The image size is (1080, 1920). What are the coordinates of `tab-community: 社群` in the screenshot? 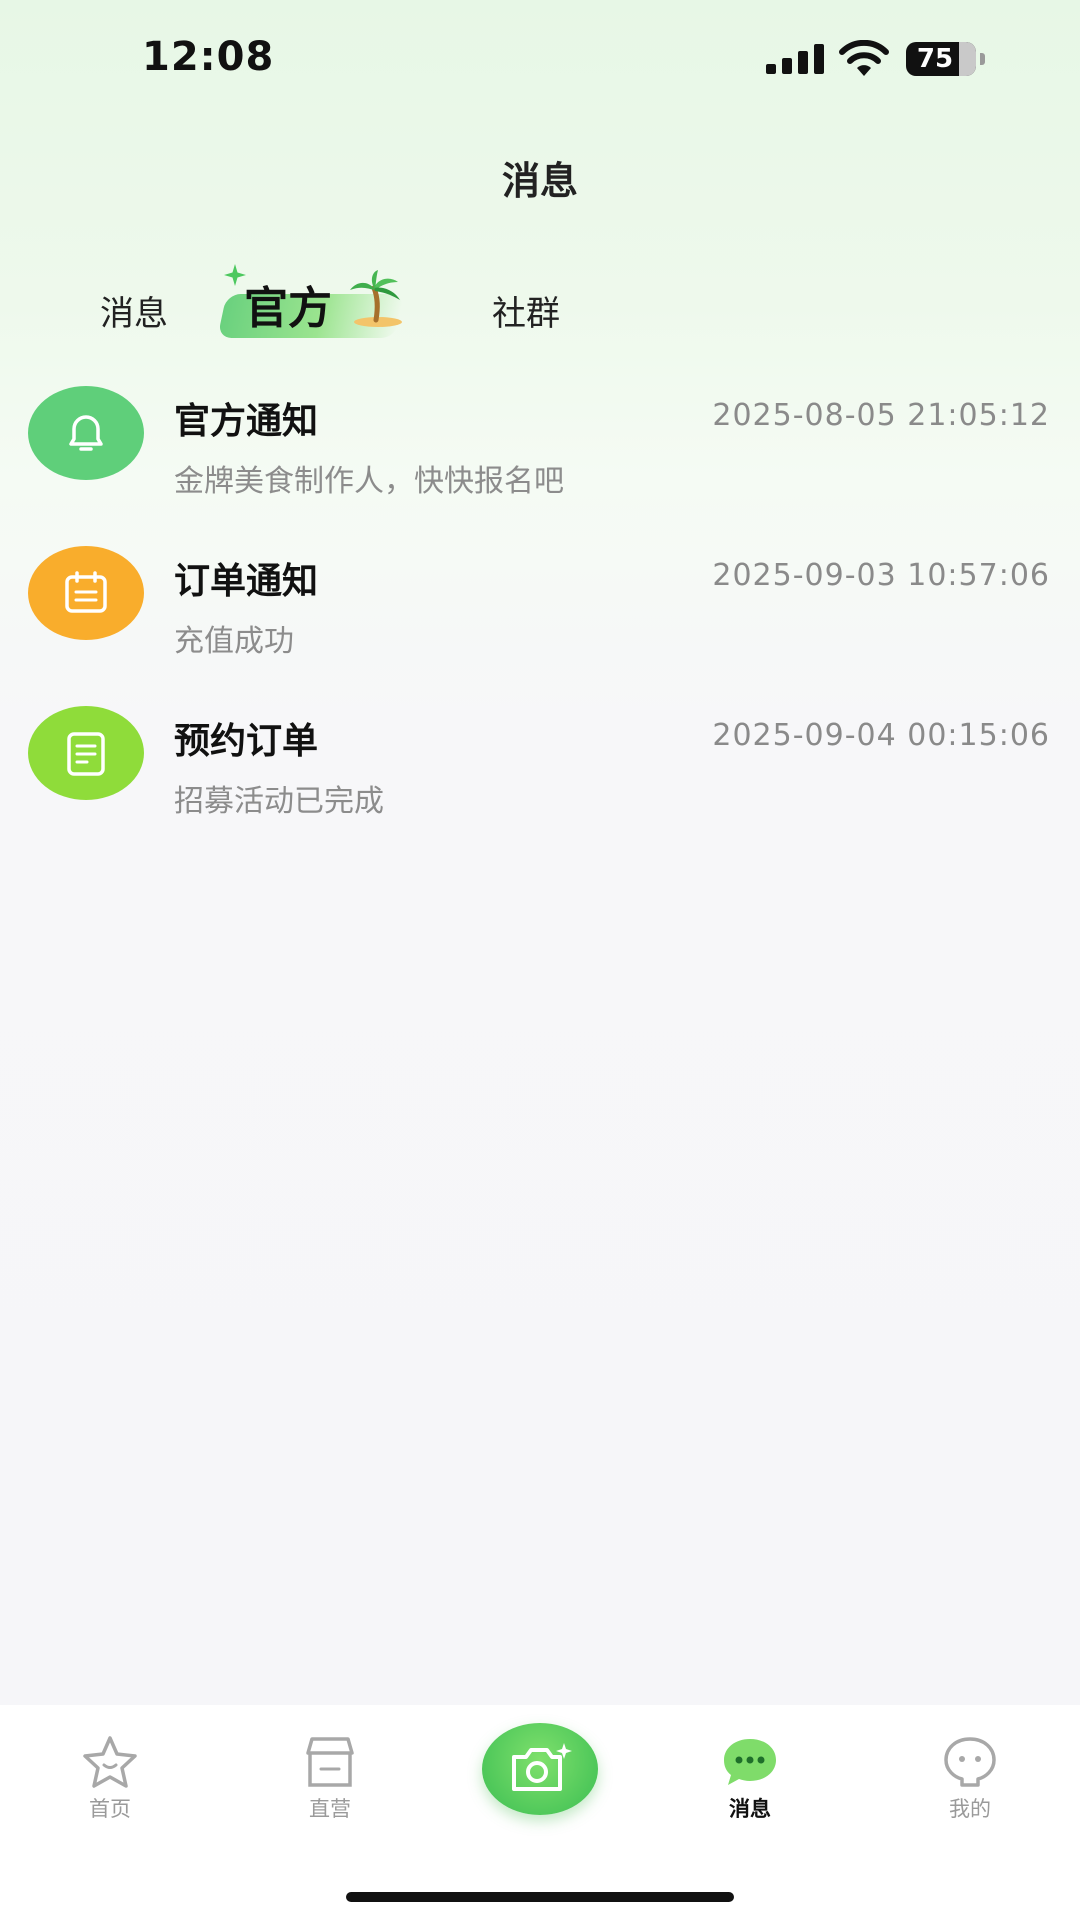 It's located at (526, 310).